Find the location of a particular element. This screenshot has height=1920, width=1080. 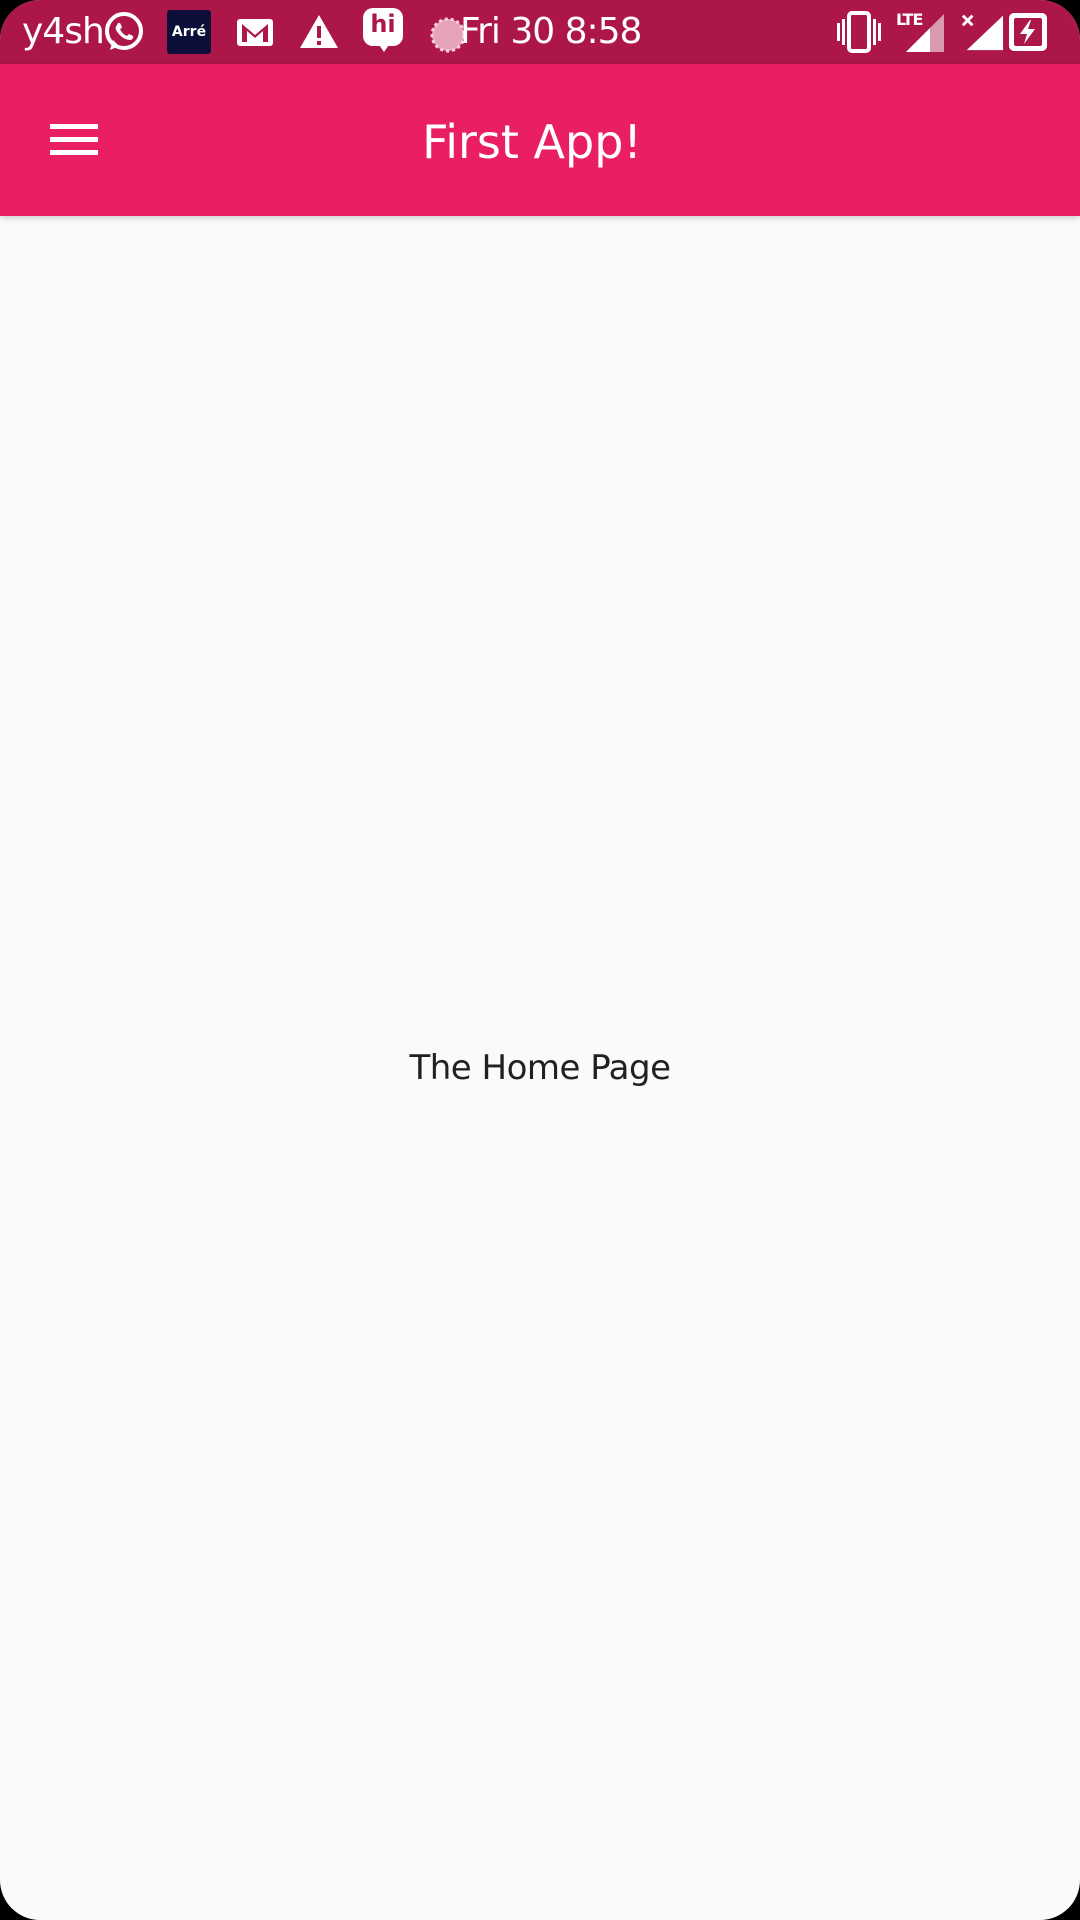

vibrate-icon is located at coordinates (859, 32).